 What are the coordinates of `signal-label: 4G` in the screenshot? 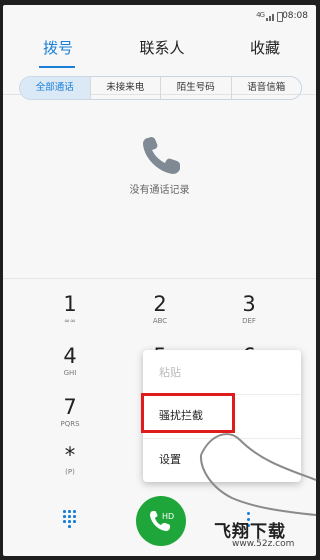 It's located at (260, 15).